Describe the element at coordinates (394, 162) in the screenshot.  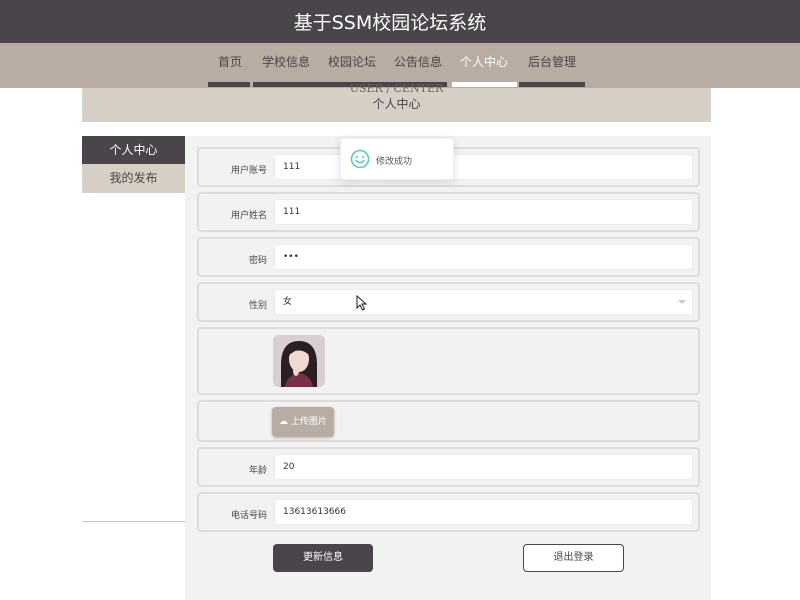
I see `toast-message: 修改成功` at that location.